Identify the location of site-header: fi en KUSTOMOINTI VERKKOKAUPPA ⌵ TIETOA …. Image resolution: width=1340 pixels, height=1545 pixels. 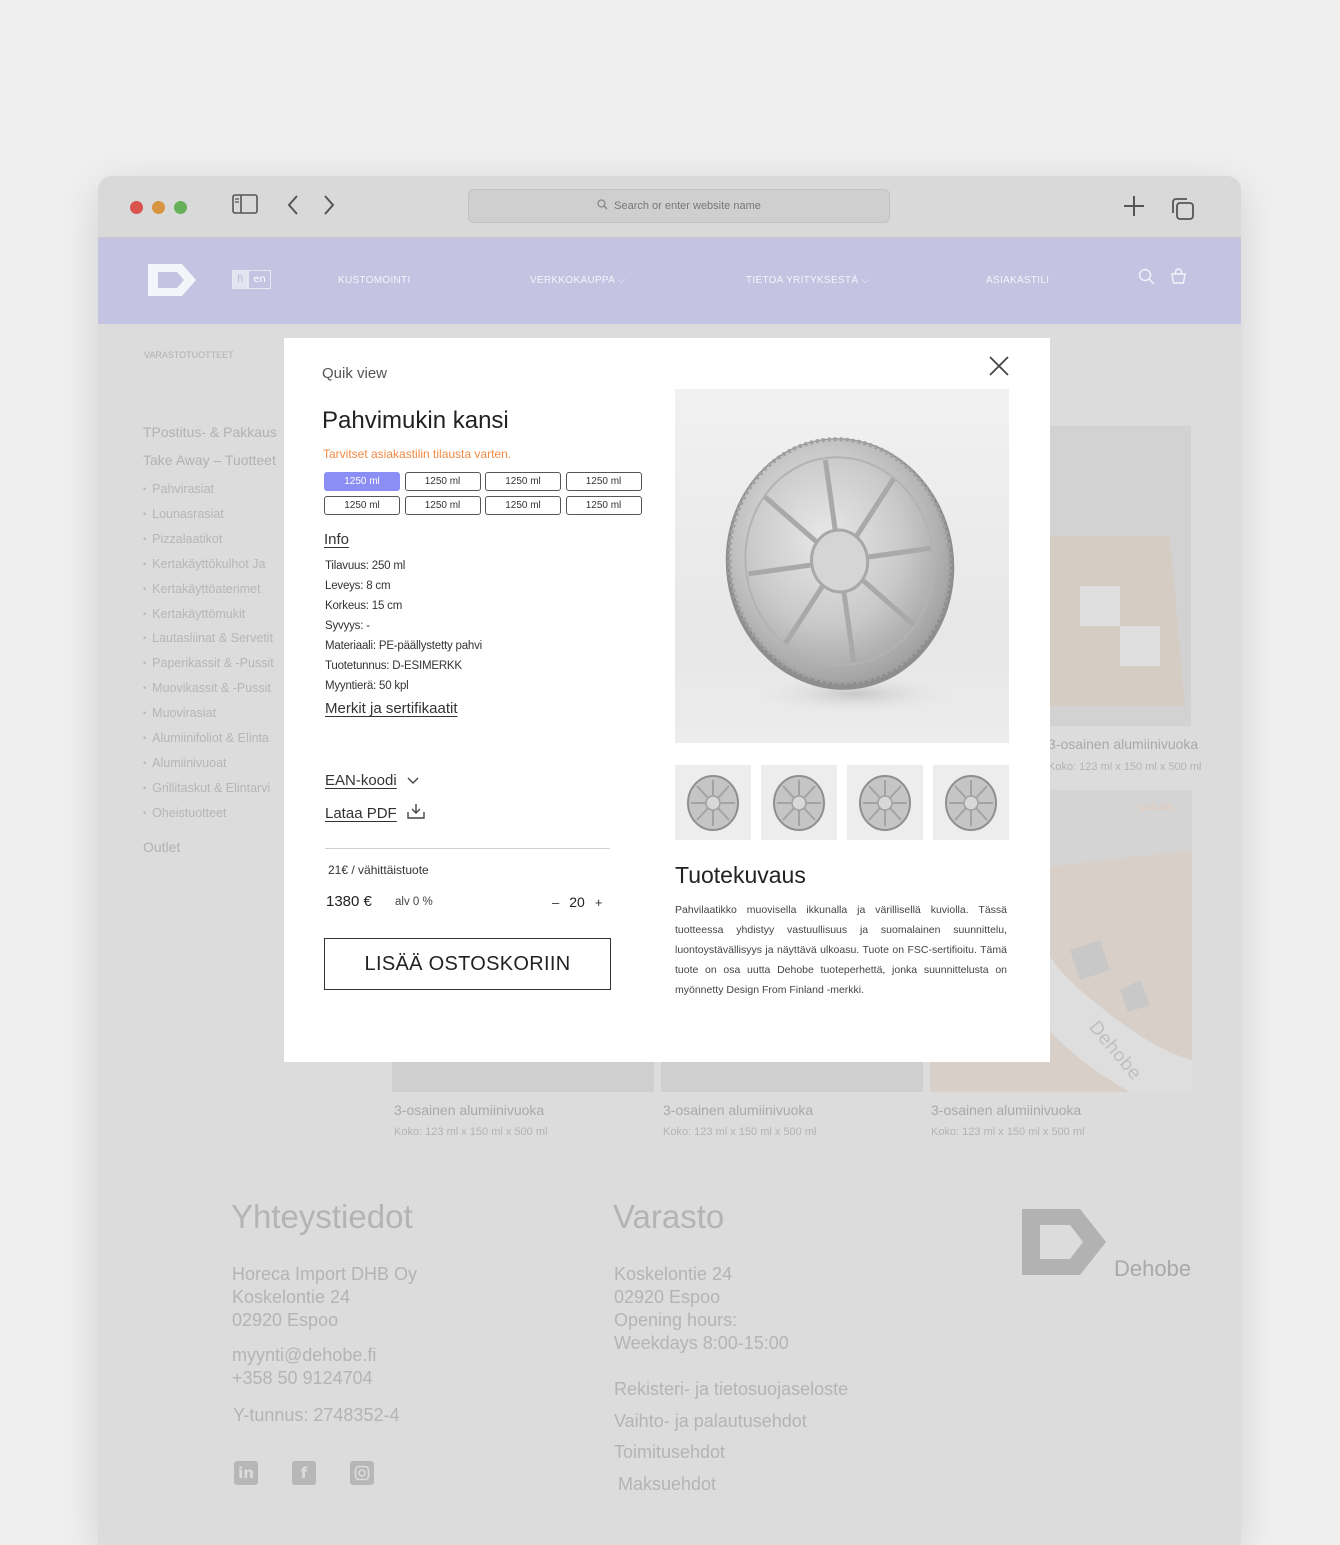
(669, 281).